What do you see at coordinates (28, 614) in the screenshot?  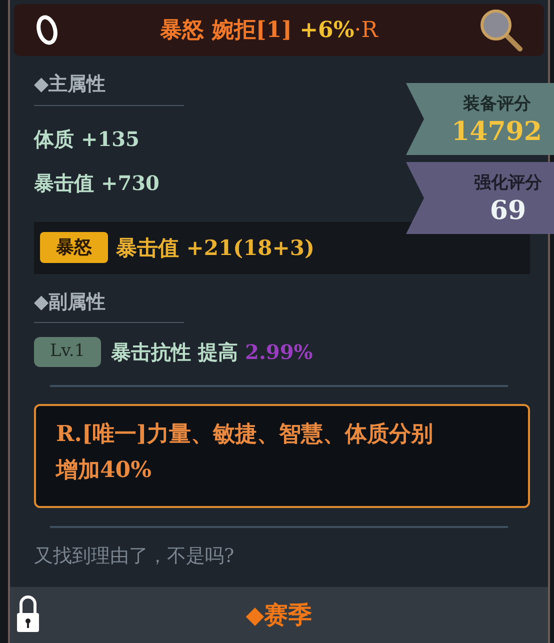 I see `lock-icon` at bounding box center [28, 614].